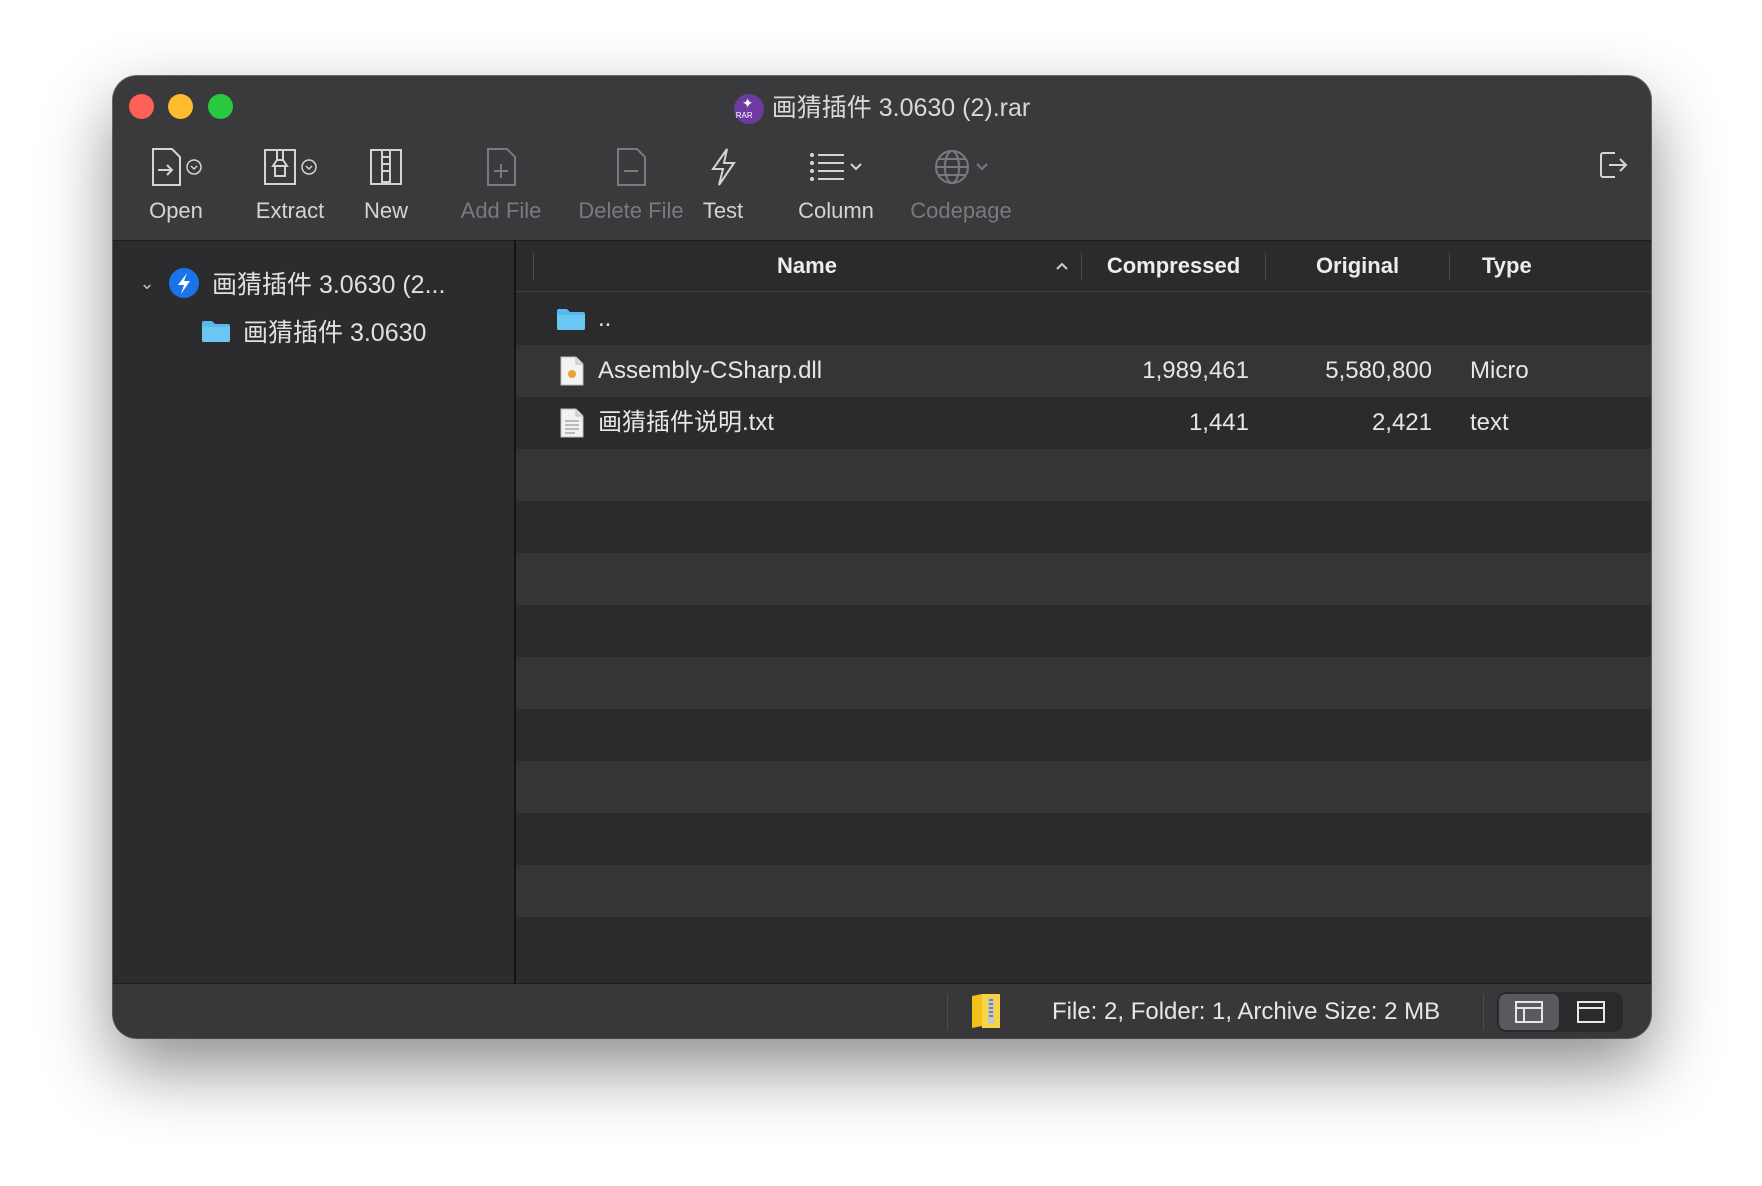  Describe the element at coordinates (1195, 370) in the screenshot. I see `compressed-size: 1,989,461` at that location.